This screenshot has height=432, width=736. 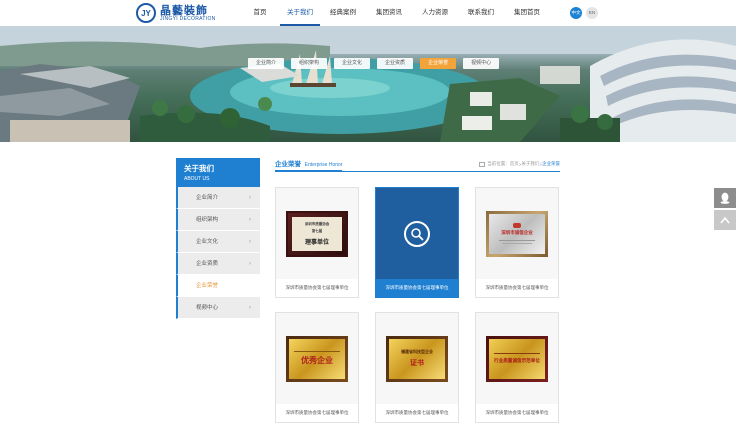 I want to click on honor-plaque: 优秀企业, so click(x=317, y=358).